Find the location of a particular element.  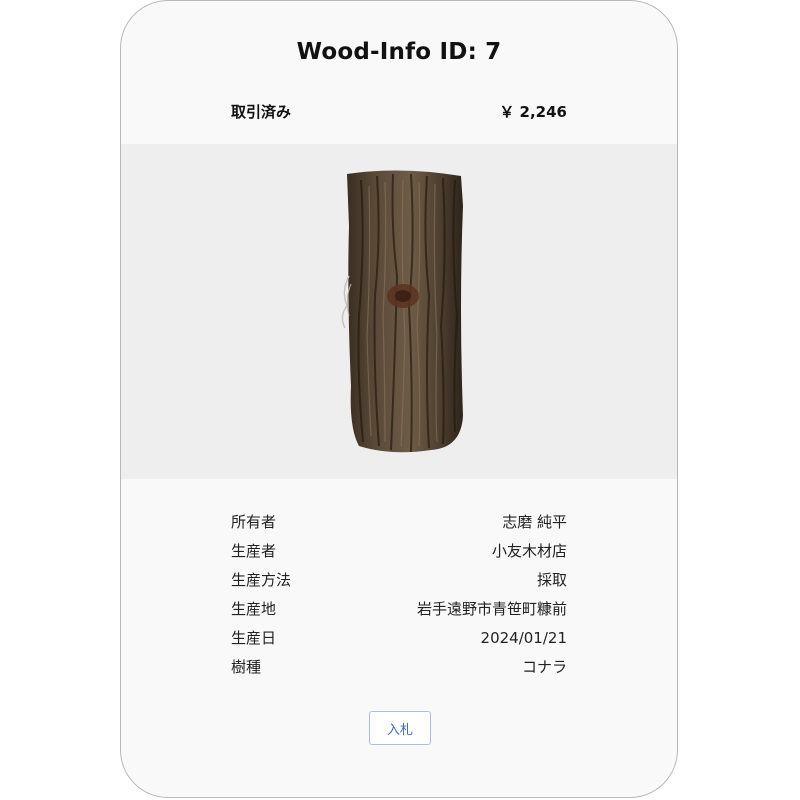

transaction-status: 取引済み is located at coordinates (261, 112).